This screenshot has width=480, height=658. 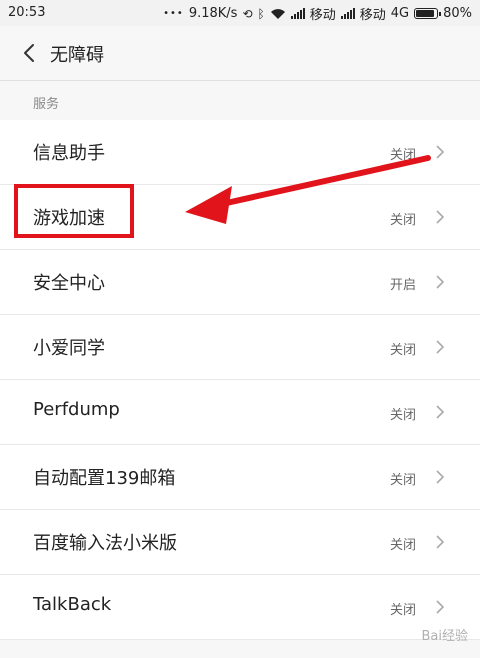 I want to click on item-label: 自动配置139邮箱, so click(x=104, y=478).